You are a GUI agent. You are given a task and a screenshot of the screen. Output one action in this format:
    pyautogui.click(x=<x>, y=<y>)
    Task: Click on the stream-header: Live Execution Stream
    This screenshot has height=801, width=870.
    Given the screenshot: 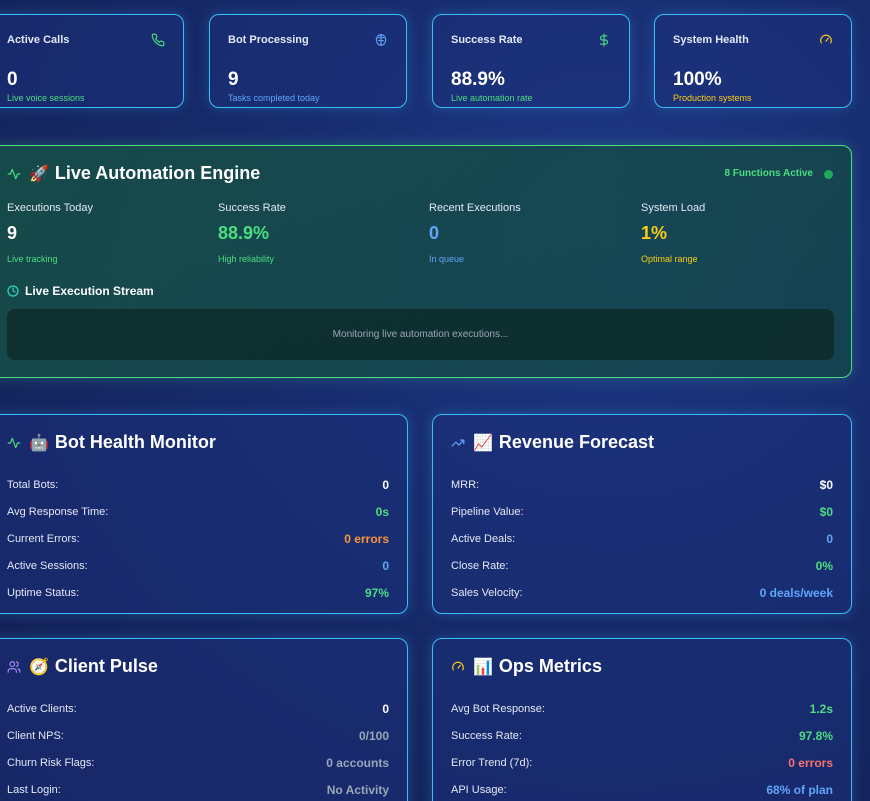 What is the action you would take?
    pyautogui.click(x=80, y=291)
    